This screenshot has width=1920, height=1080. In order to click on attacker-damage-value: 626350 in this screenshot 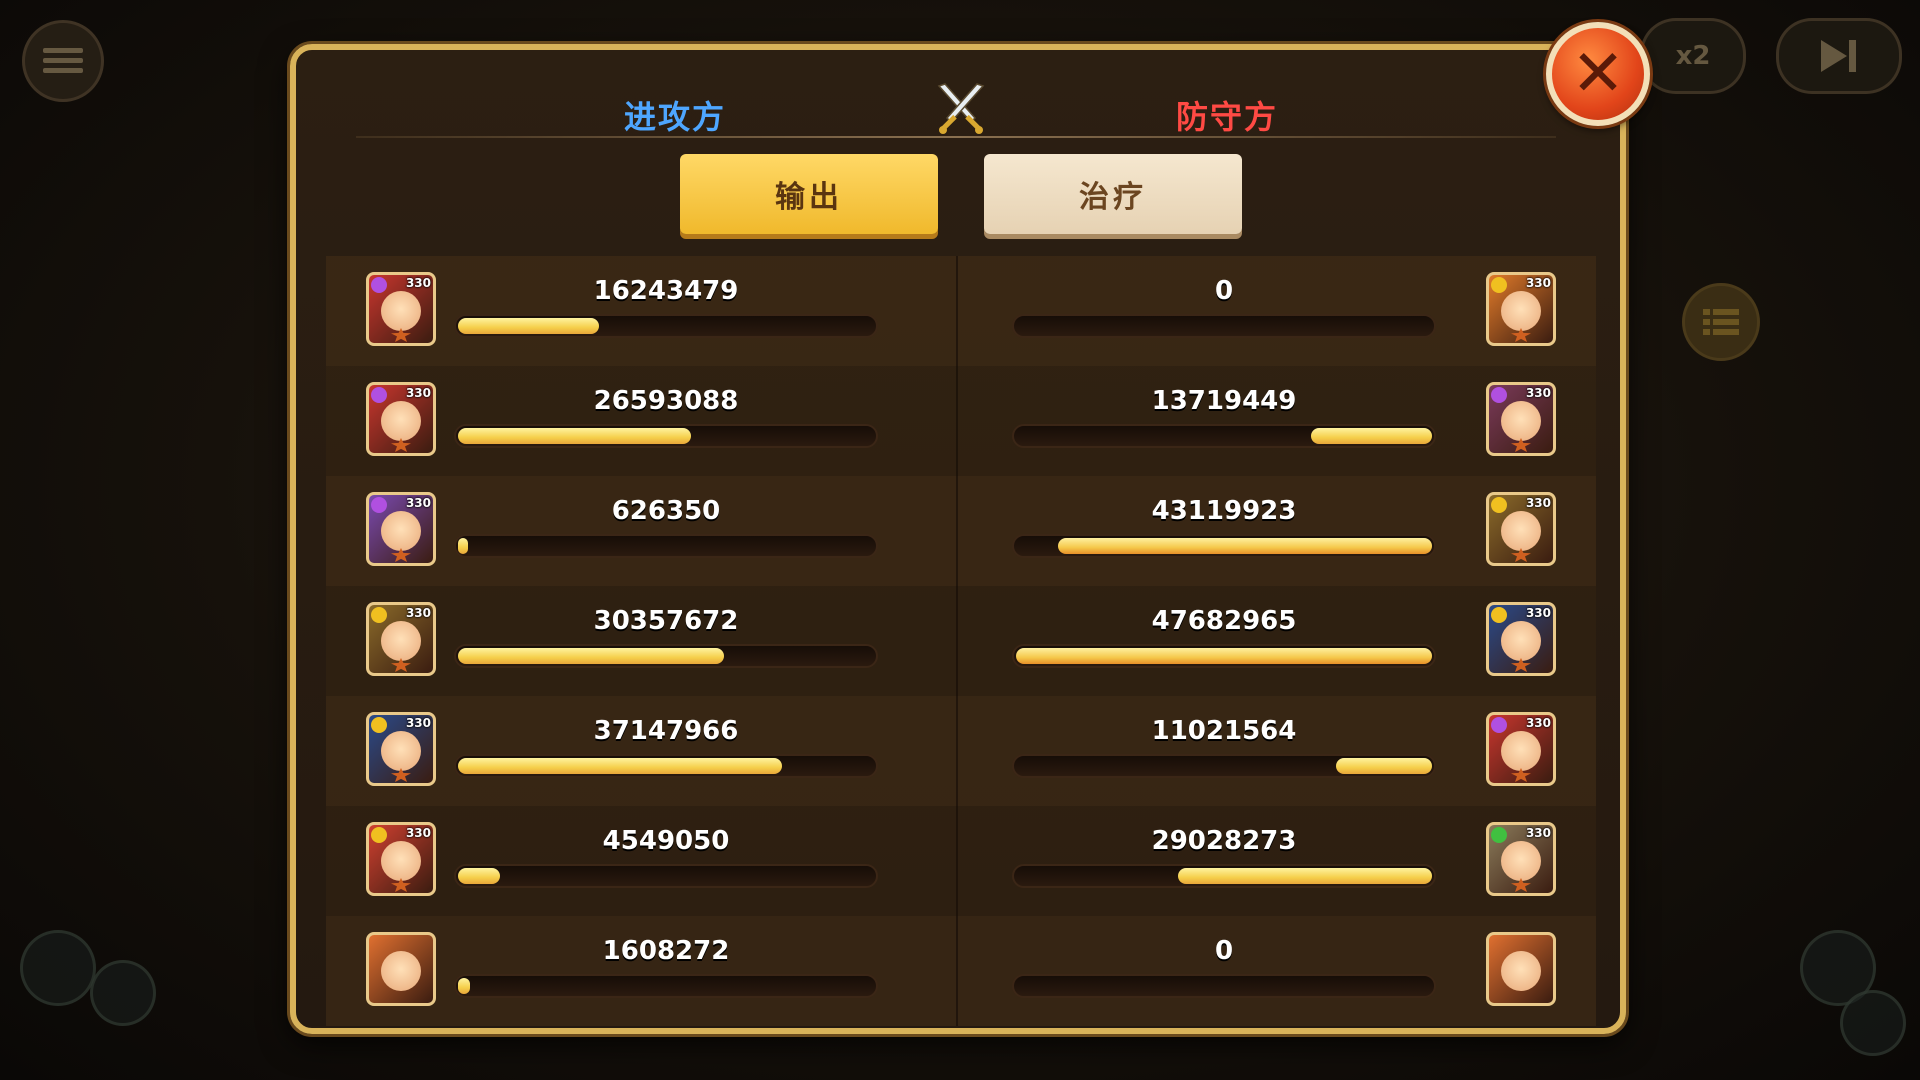, I will do `click(666, 511)`.